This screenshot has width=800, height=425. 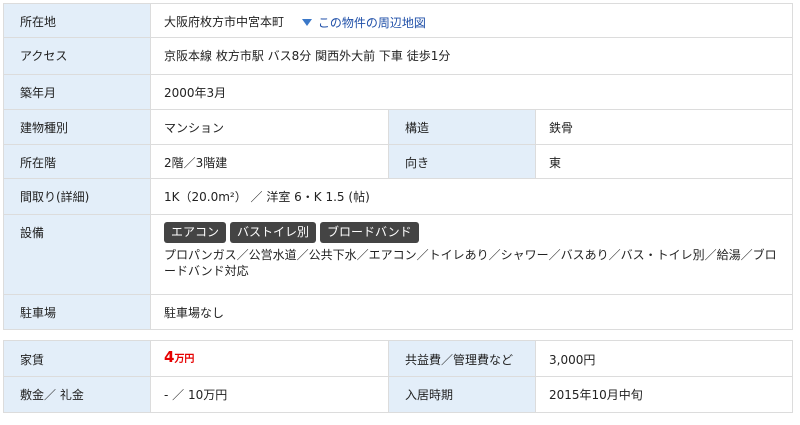 I want to click on building-type-label: 建物種別, so click(x=77, y=127).